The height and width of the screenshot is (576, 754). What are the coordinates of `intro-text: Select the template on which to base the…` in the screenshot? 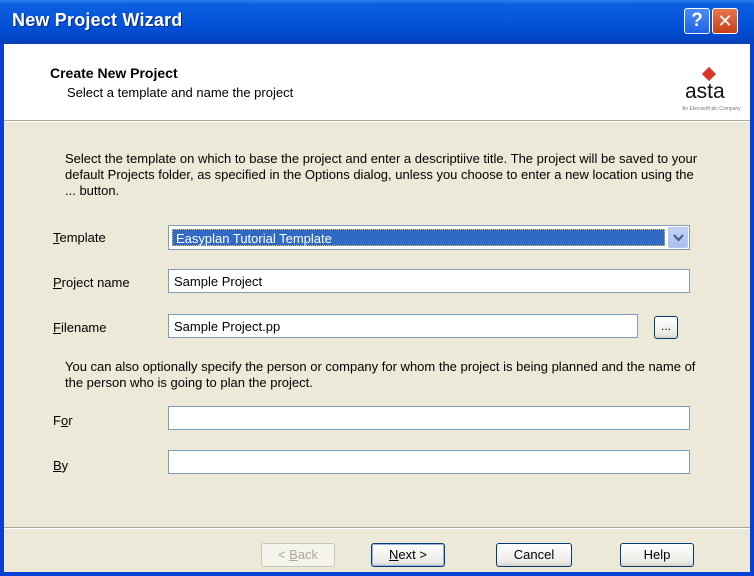 It's located at (381, 174).